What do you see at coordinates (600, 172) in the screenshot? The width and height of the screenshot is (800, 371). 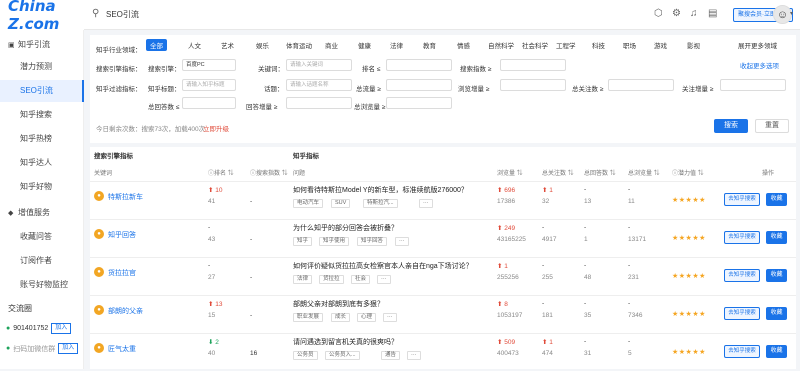 I see `col-answer: 总回答数 ⇅` at bounding box center [600, 172].